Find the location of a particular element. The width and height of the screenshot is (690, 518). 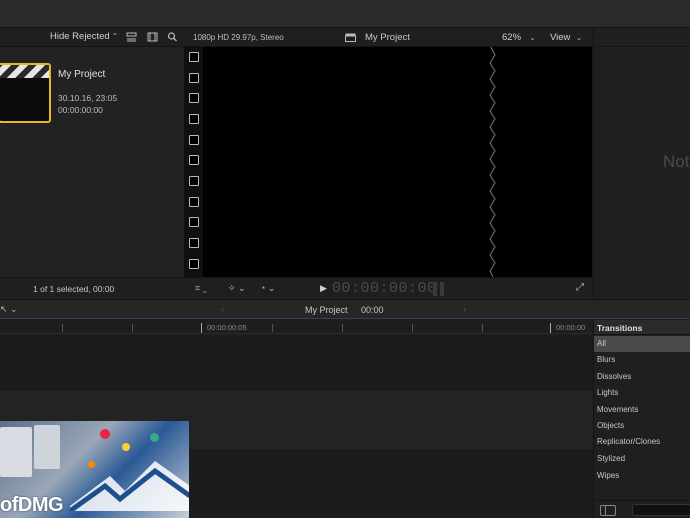

film-sprockets is located at coordinates (194, 162).